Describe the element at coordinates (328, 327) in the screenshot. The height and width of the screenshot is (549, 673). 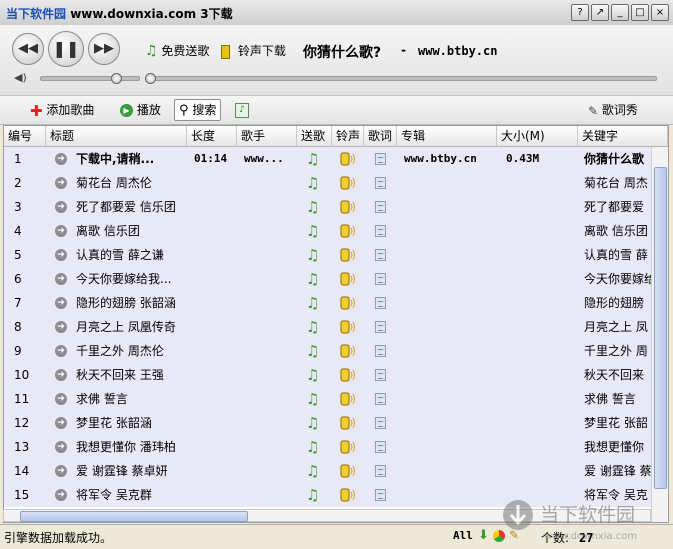
I see `table-row: 8 ➔ 月亮之上 凤凰传奇 ♫ 月亮之上 凤` at that location.